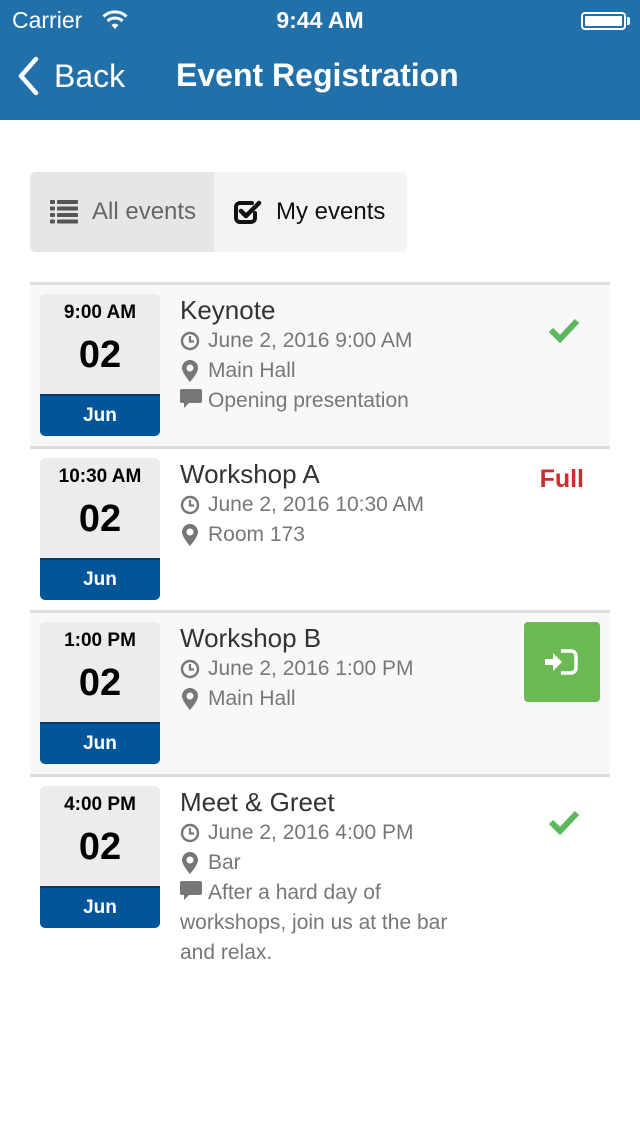 Image resolution: width=640 pixels, height=1136 pixels. Describe the element at coordinates (250, 474) in the screenshot. I see `event-title: Workshop A` at that location.